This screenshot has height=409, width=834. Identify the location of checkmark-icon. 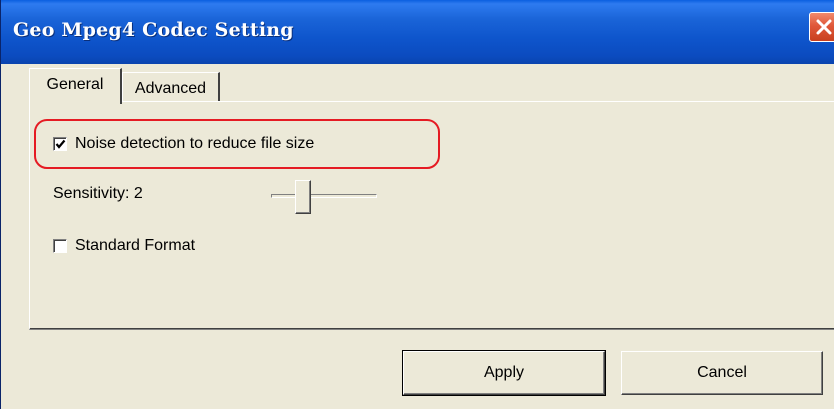
(60, 144).